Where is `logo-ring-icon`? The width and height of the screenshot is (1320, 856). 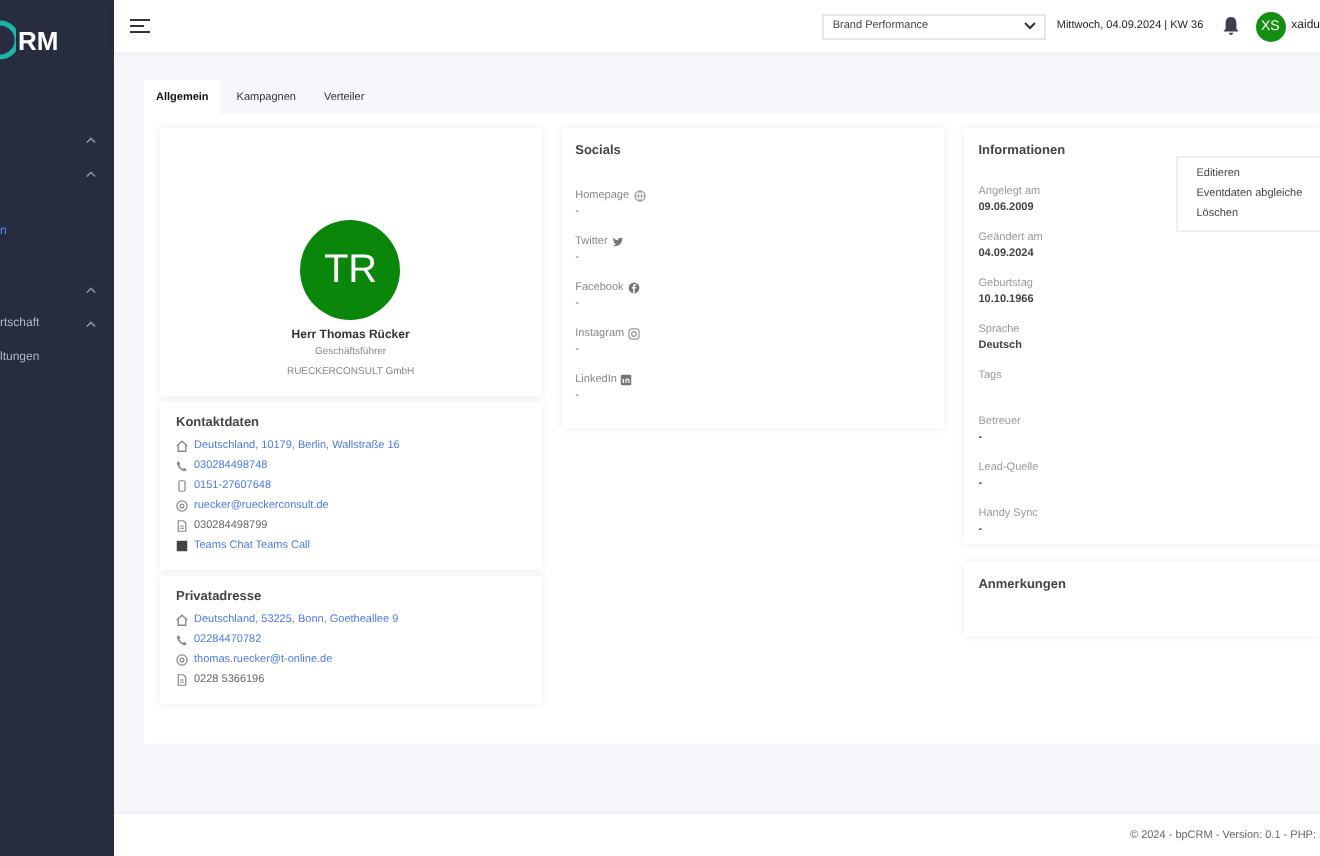
logo-ring-icon is located at coordinates (8, 40).